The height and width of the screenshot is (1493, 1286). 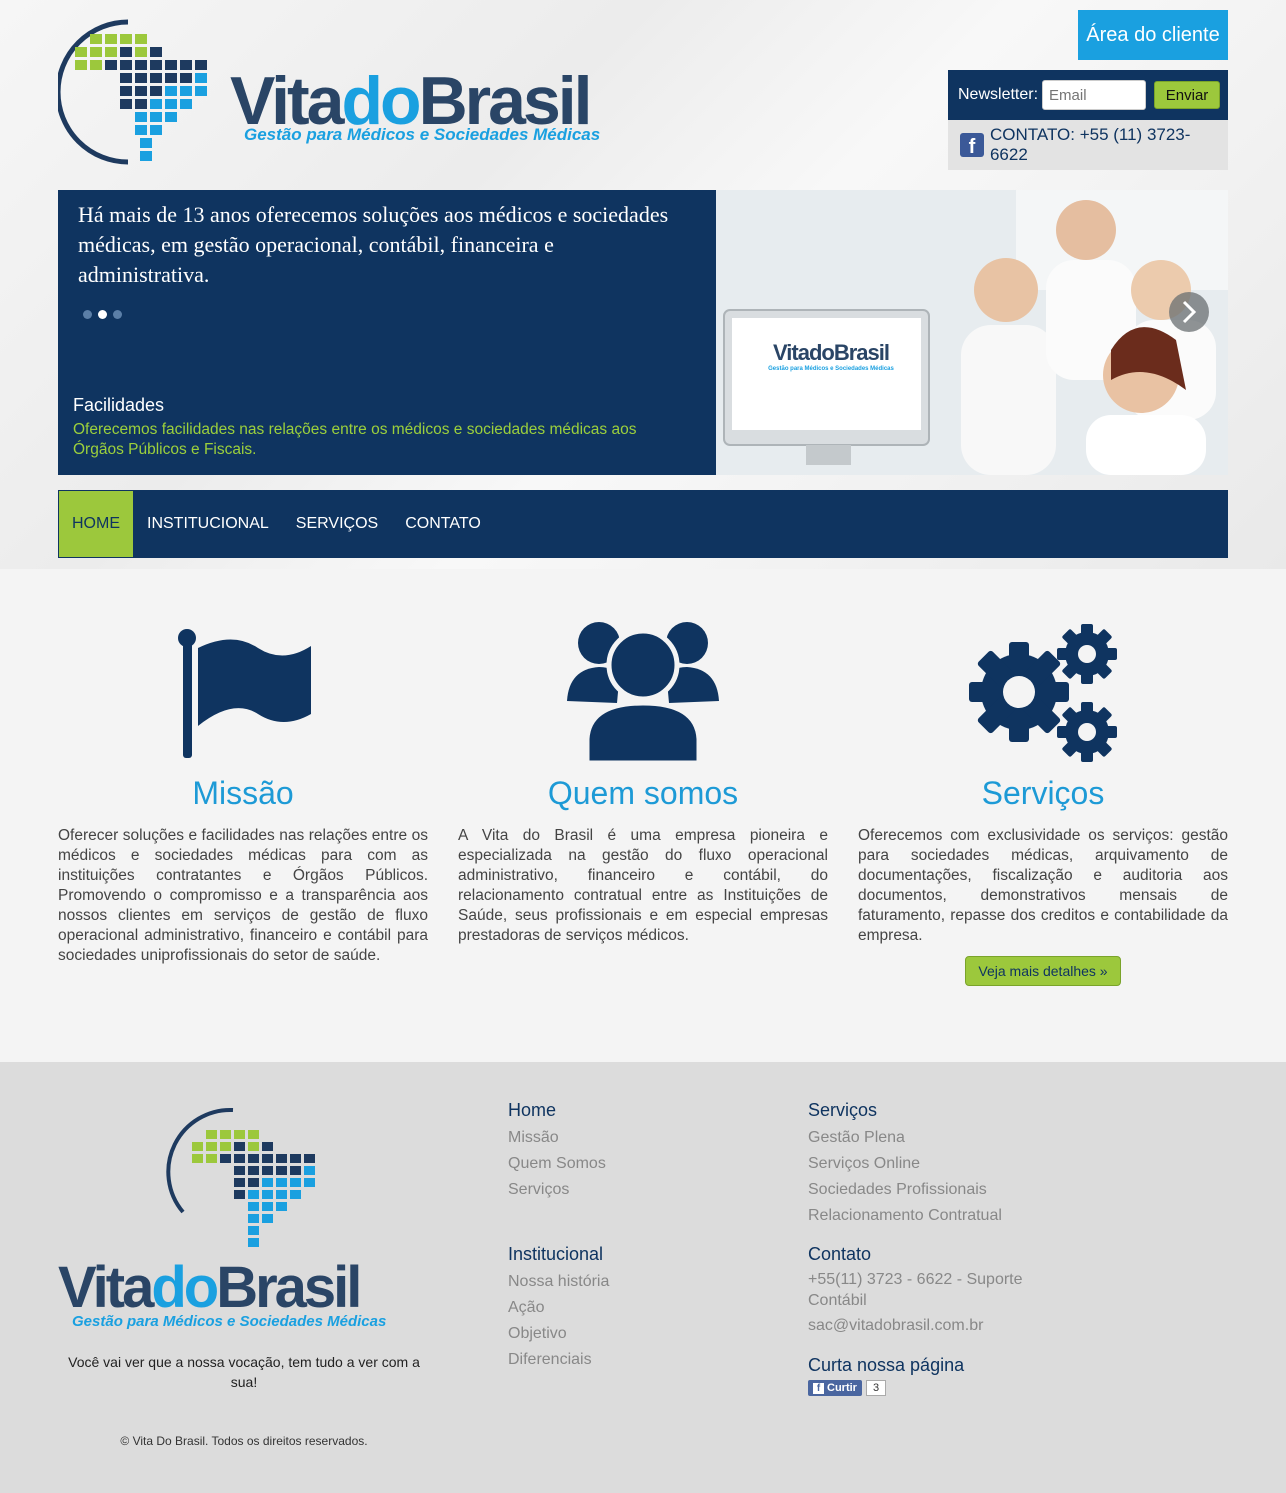 What do you see at coordinates (558, 1360) in the screenshot?
I see `footer-link-diferenciais: Diferenciais` at bounding box center [558, 1360].